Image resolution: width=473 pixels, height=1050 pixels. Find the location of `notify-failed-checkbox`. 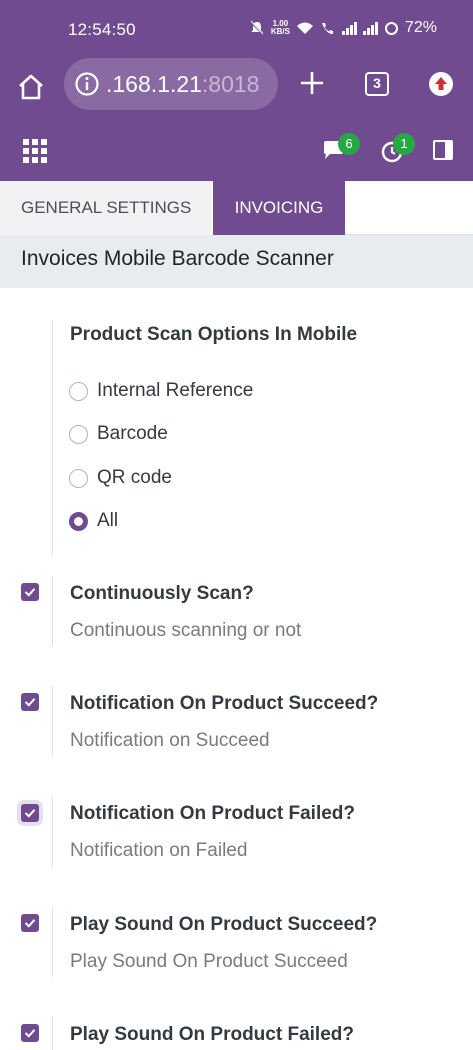

notify-failed-checkbox is located at coordinates (30, 813).